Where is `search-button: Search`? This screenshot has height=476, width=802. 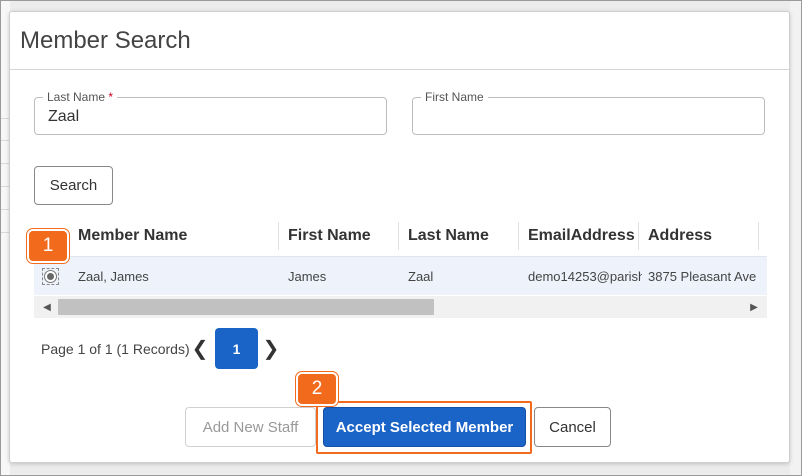 search-button: Search is located at coordinates (73, 185).